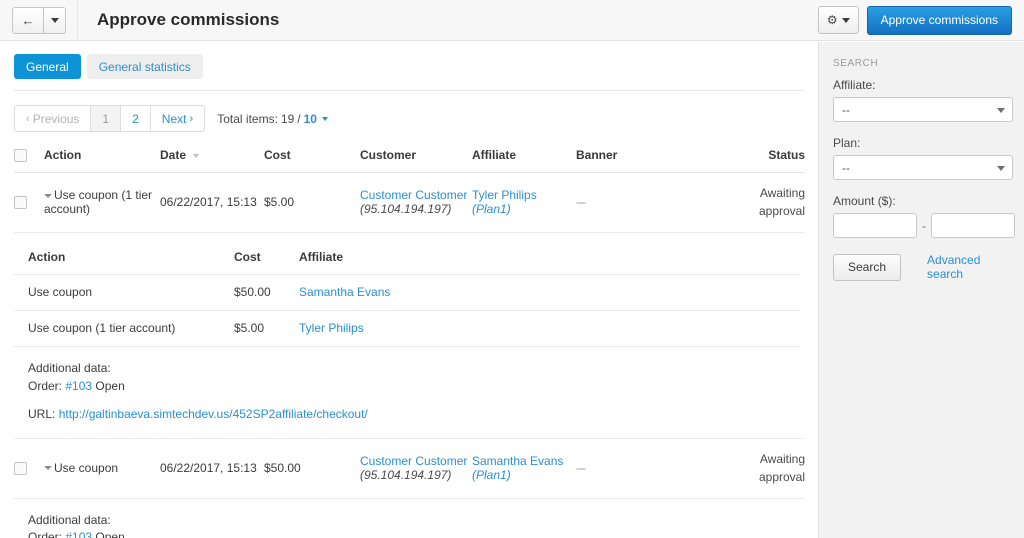  I want to click on advanced-search-link: Advanced search, so click(969, 267).